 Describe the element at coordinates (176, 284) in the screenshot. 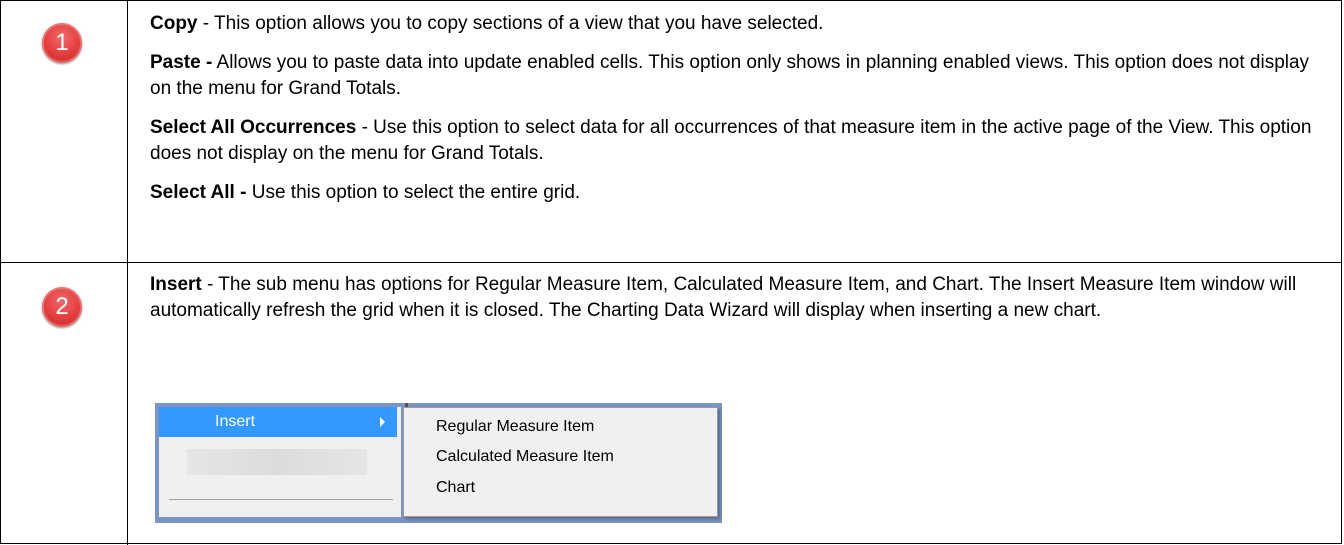

I see `option-term: Insert` at that location.